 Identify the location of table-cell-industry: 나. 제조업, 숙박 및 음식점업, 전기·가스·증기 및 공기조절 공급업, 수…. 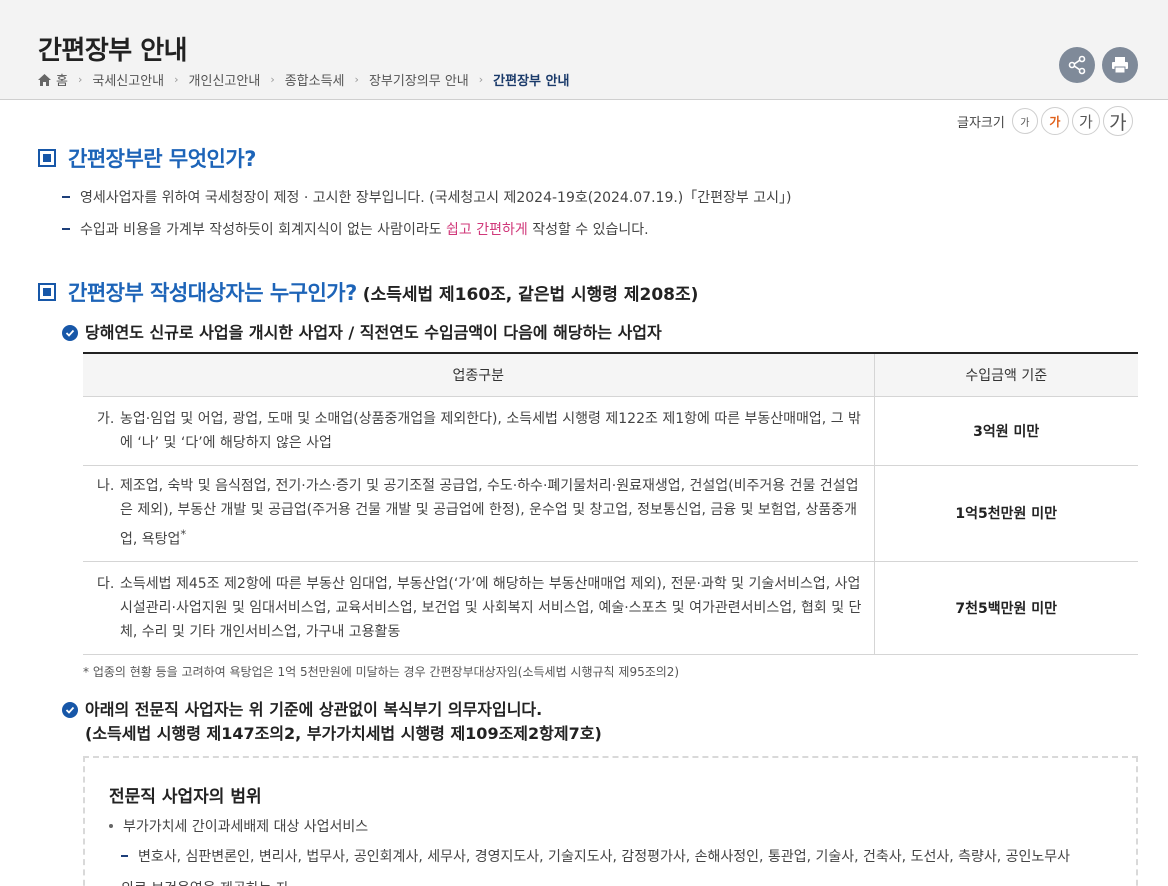
(479, 513).